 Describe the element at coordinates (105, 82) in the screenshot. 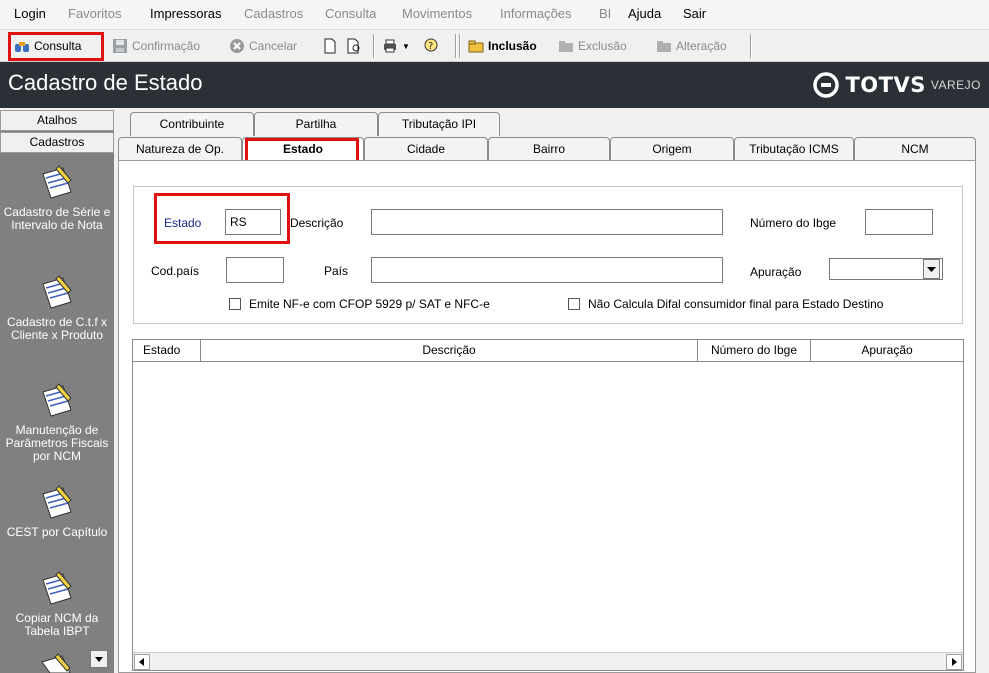

I see `page-title: Cadastro de Estado` at that location.